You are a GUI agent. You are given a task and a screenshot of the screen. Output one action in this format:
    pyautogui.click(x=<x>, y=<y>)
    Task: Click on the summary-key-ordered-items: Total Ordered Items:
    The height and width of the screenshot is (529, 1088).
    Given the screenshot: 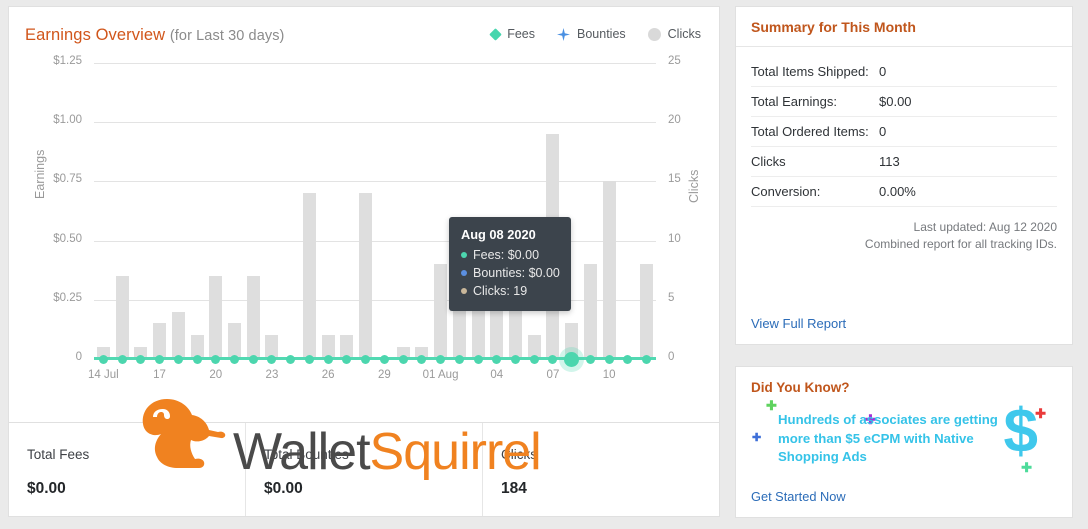 What is the action you would take?
    pyautogui.click(x=810, y=131)
    